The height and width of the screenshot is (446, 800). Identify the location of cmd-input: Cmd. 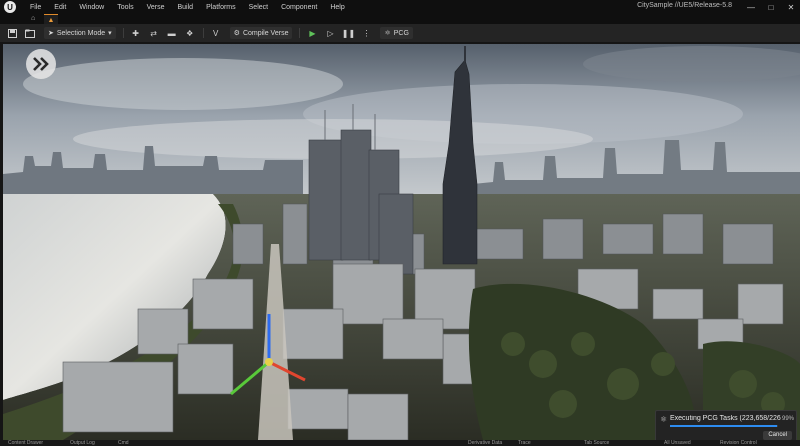
(123, 443).